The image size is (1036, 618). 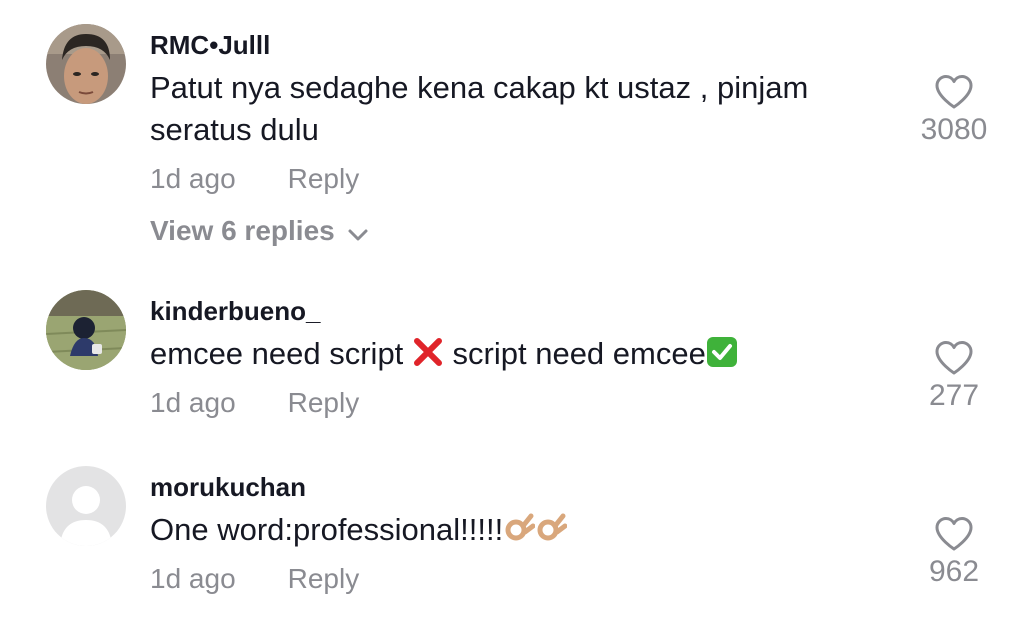 What do you see at coordinates (722, 357) in the screenshot?
I see `green-check-mark-icon` at bounding box center [722, 357].